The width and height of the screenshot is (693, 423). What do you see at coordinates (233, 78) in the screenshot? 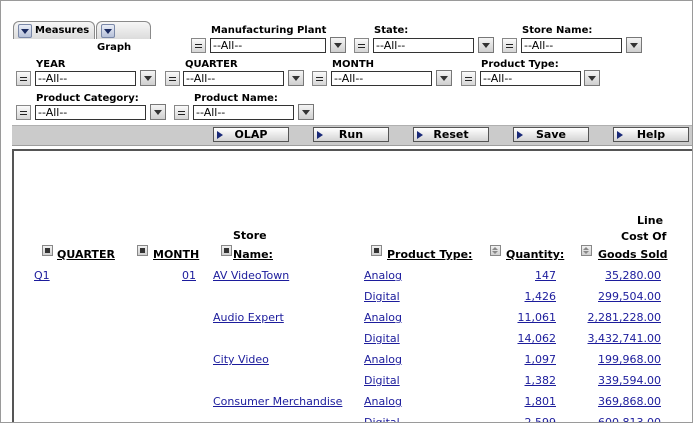
I see `quarter-select: --All--` at bounding box center [233, 78].